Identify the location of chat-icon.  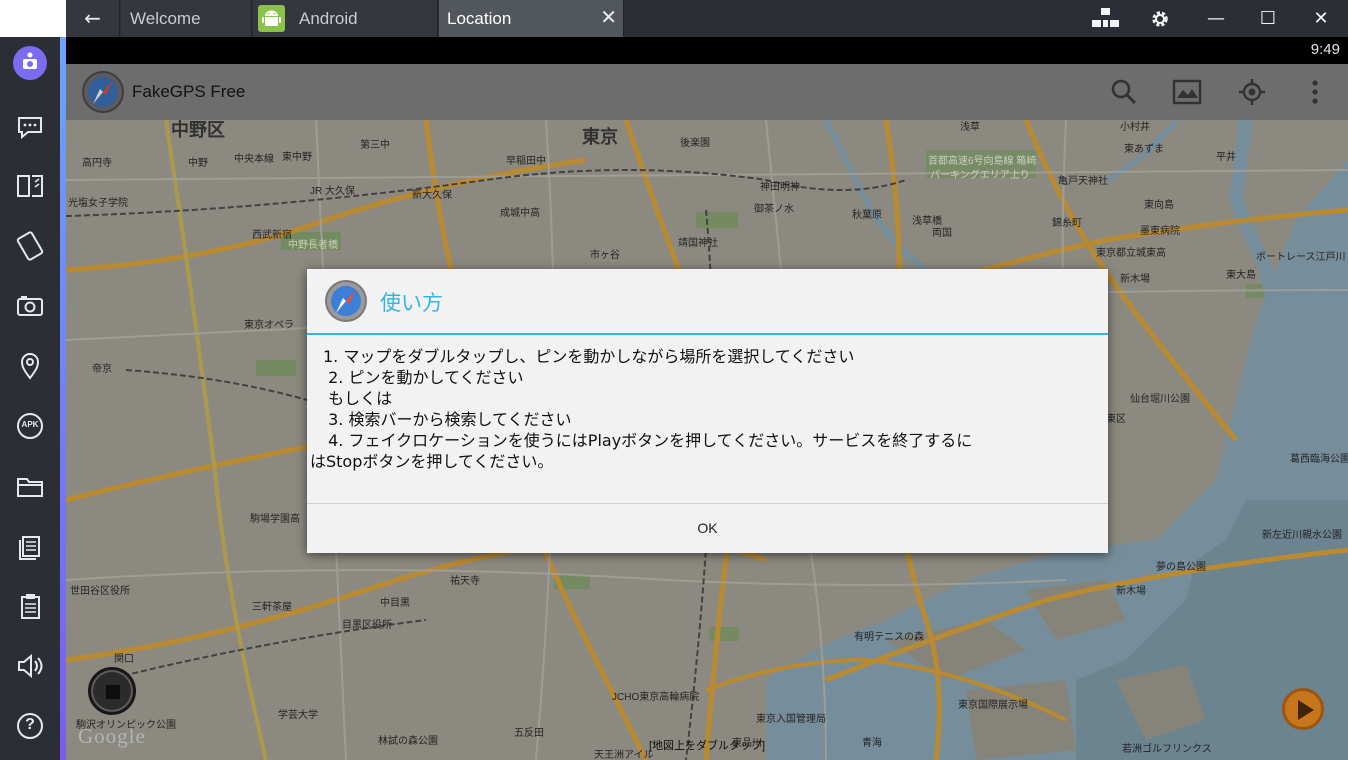
(30, 126).